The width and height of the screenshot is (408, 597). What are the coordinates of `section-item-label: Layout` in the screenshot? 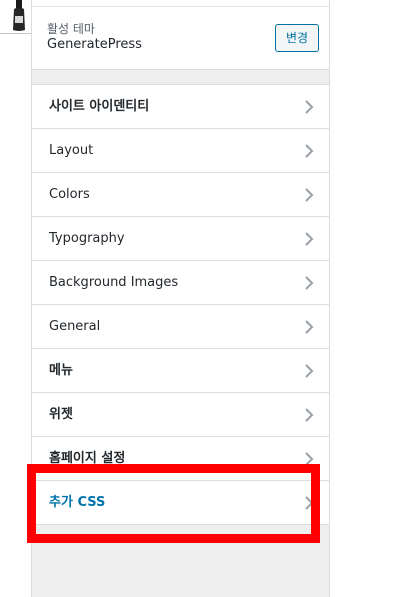 It's located at (71, 150).